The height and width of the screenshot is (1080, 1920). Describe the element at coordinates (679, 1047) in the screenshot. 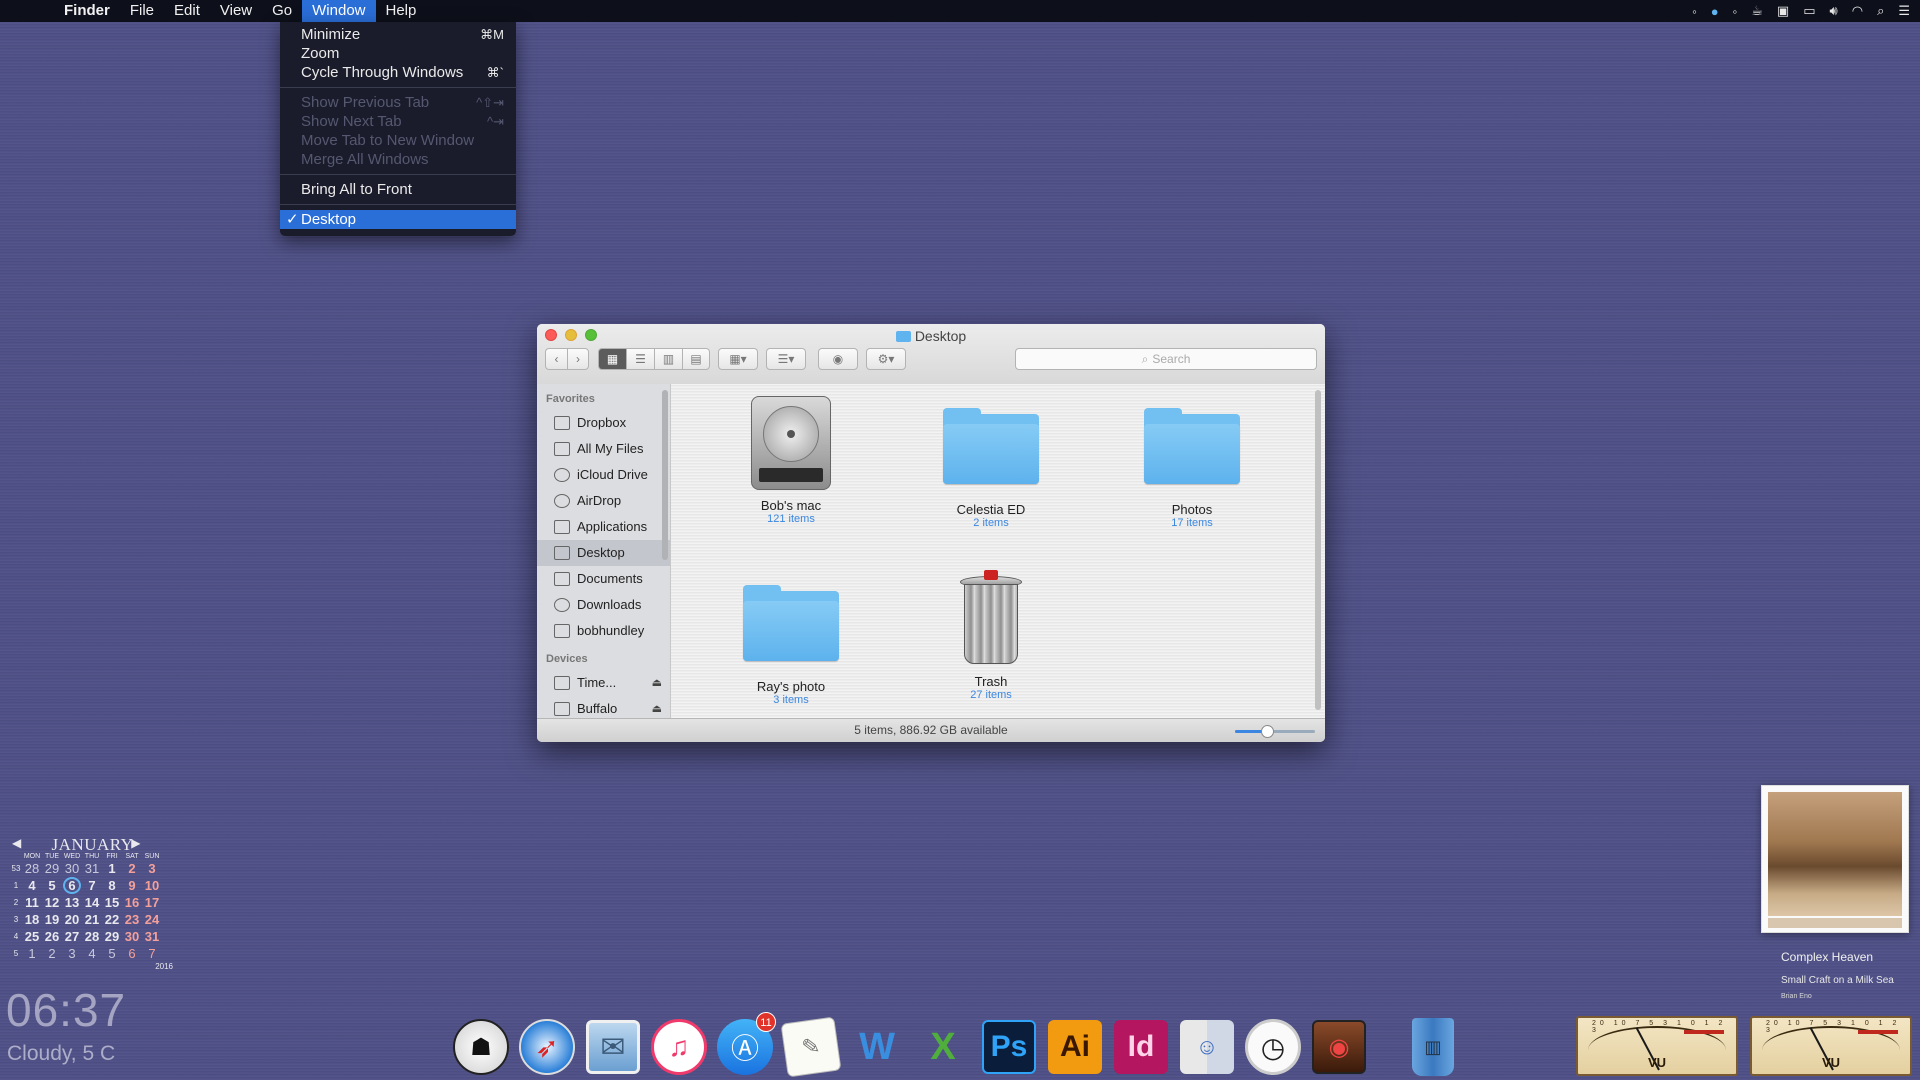

I see `dock-app-itunes: ♫` at that location.